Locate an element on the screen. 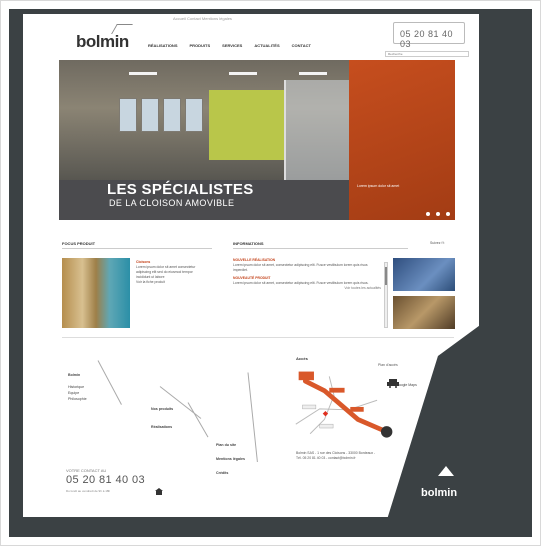 The width and height of the screenshot is (541, 546). nav-item-actualites: ACTUALITÉS is located at coordinates (266, 45).